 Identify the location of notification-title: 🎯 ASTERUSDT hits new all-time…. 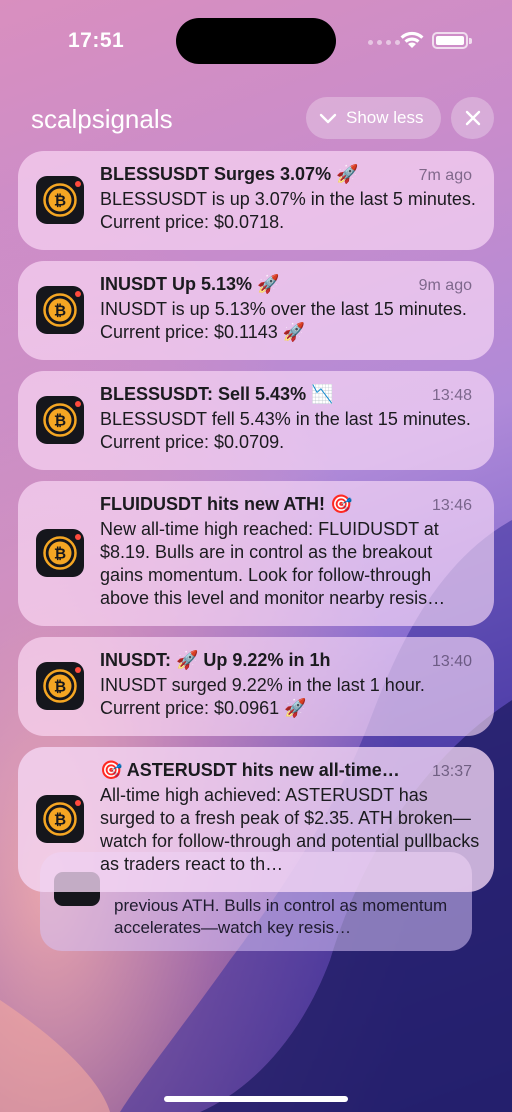
(250, 770).